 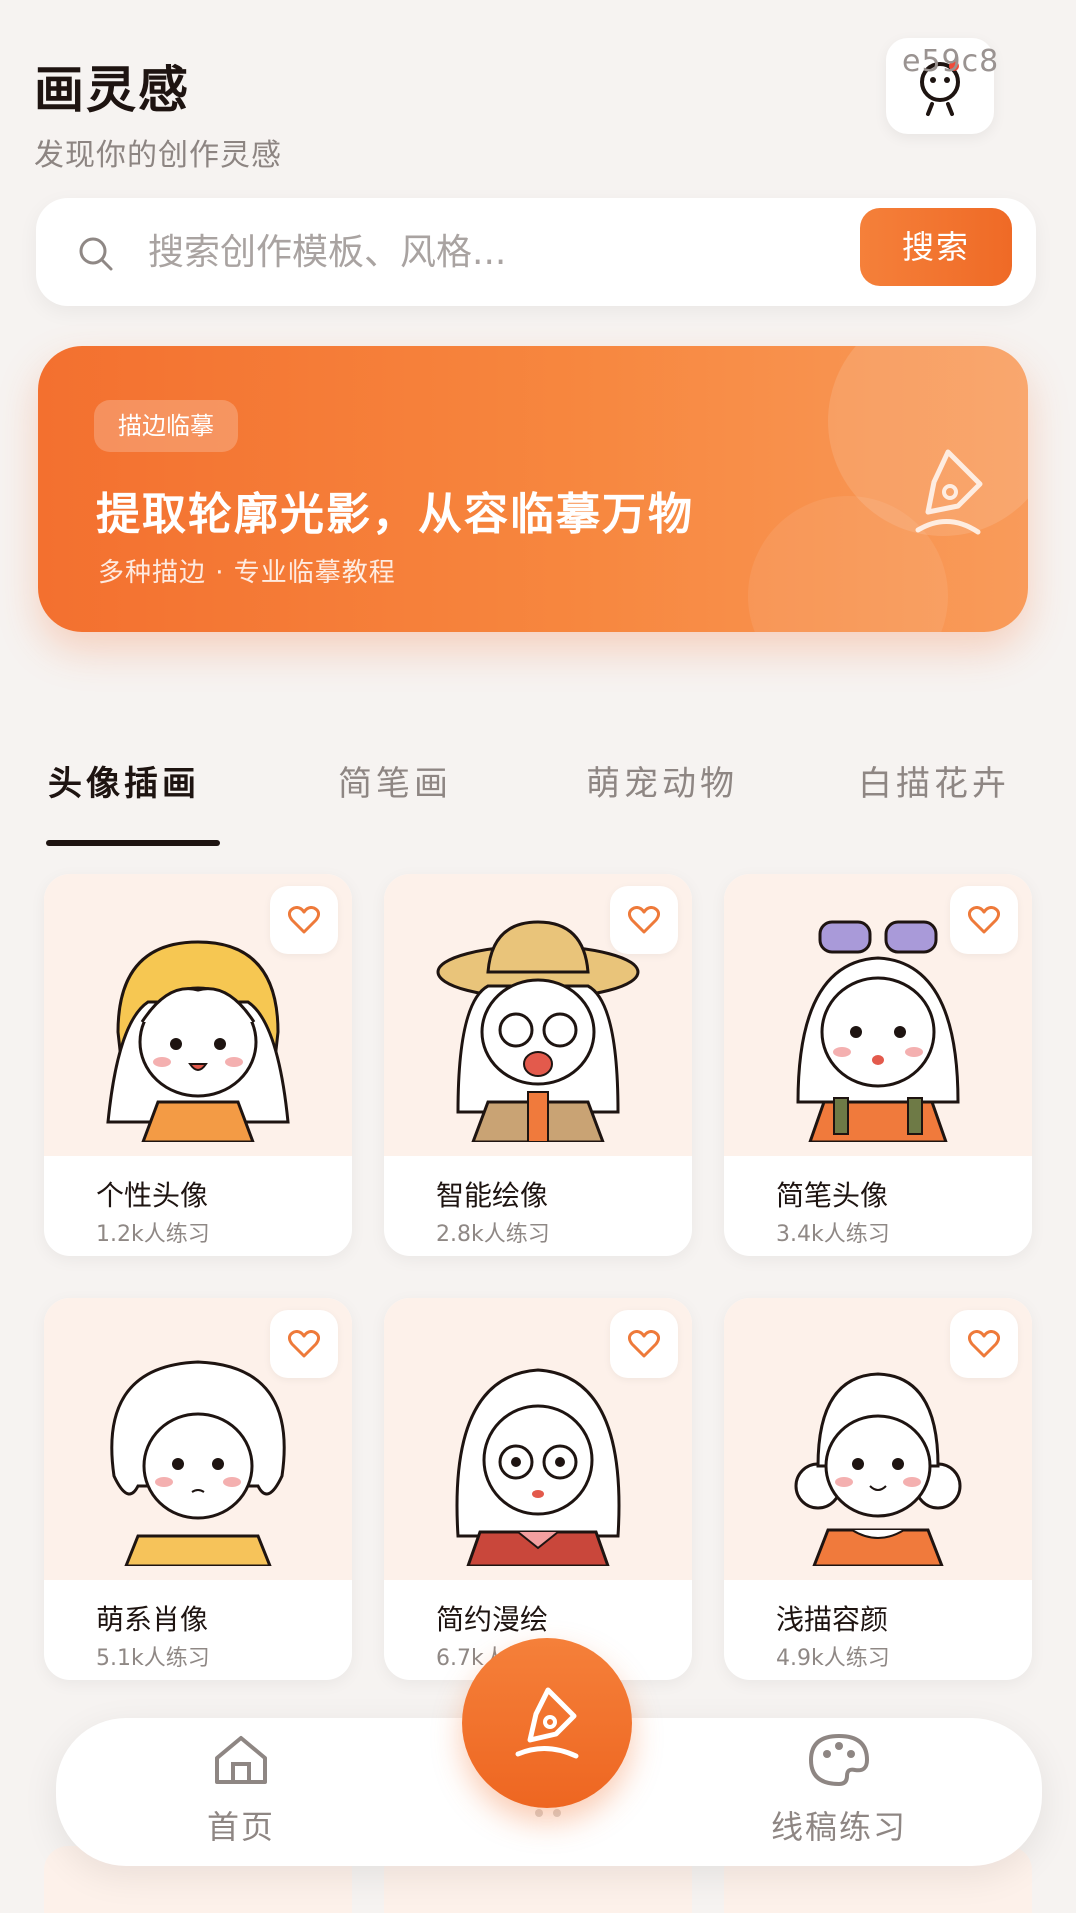 I want to click on palette-icon, so click(x=839, y=1760).